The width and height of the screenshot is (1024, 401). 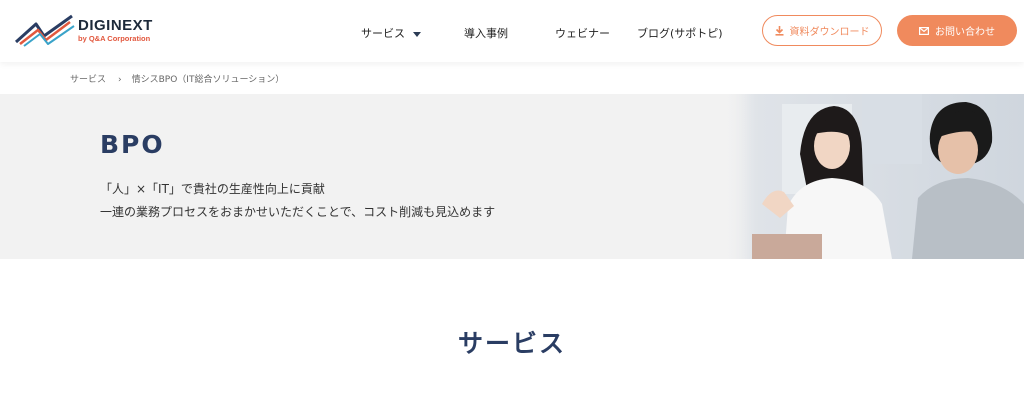 I want to click on download-button: 資料ダウンロード, so click(x=822, y=30).